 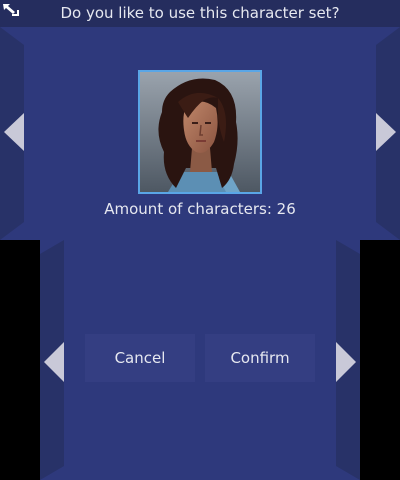 I want to click on character-portrait-frame, so click(x=200, y=132).